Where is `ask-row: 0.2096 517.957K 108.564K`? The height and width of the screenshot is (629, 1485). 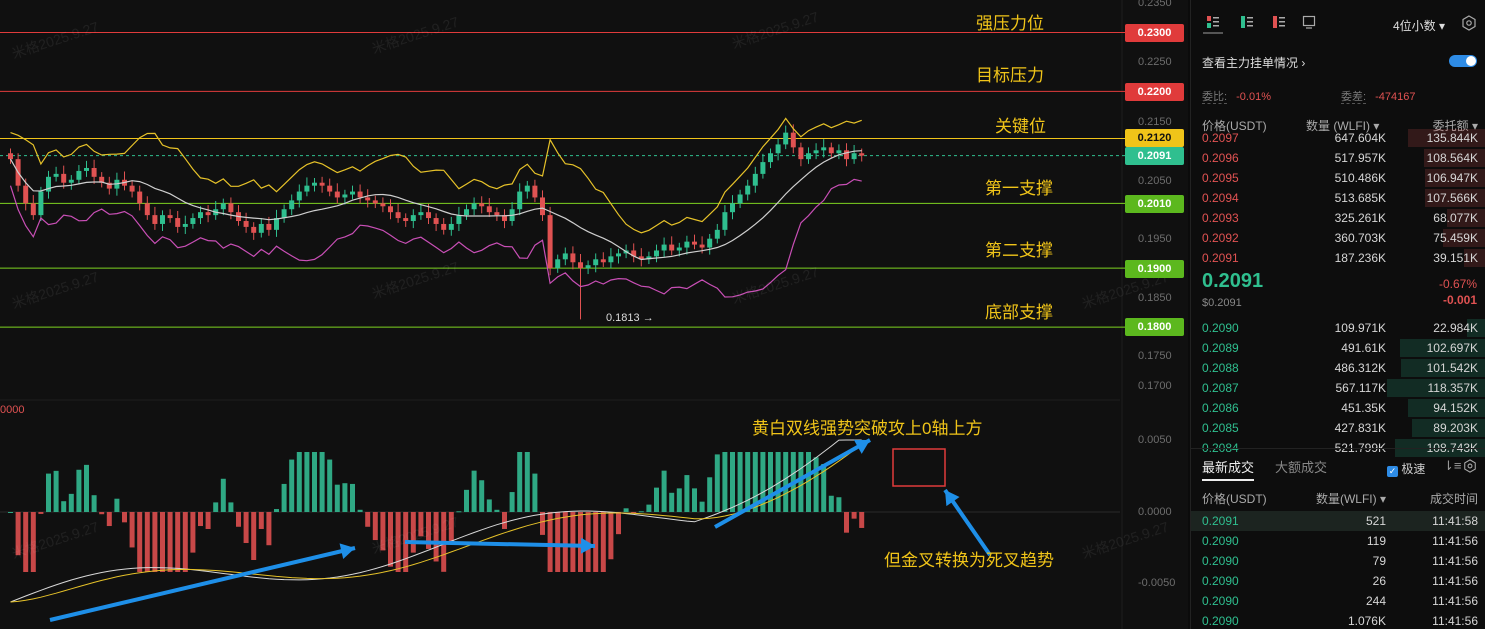 ask-row: 0.2096 517.957K 108.564K is located at coordinates (1338, 158).